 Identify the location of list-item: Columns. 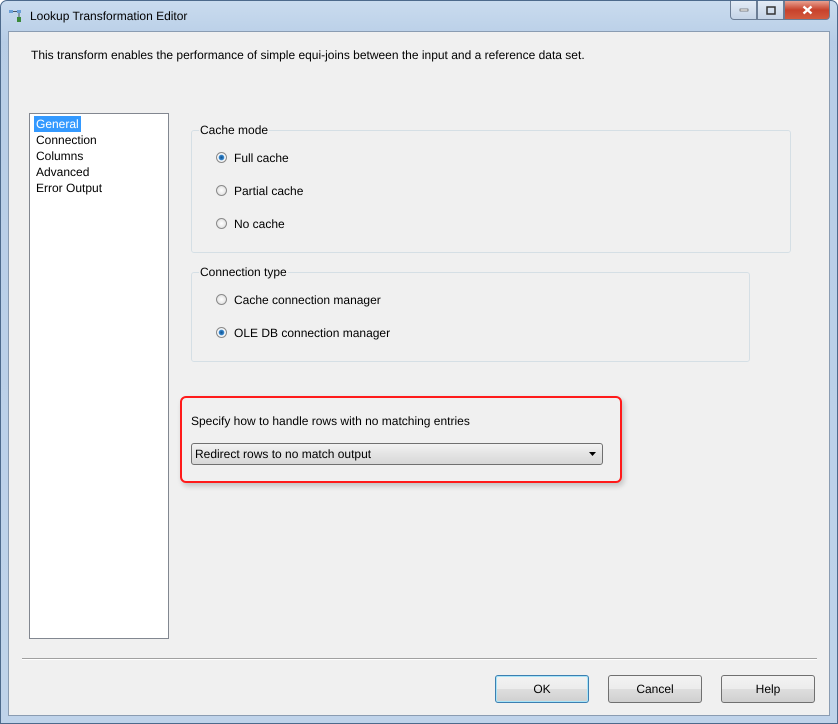
(60, 156).